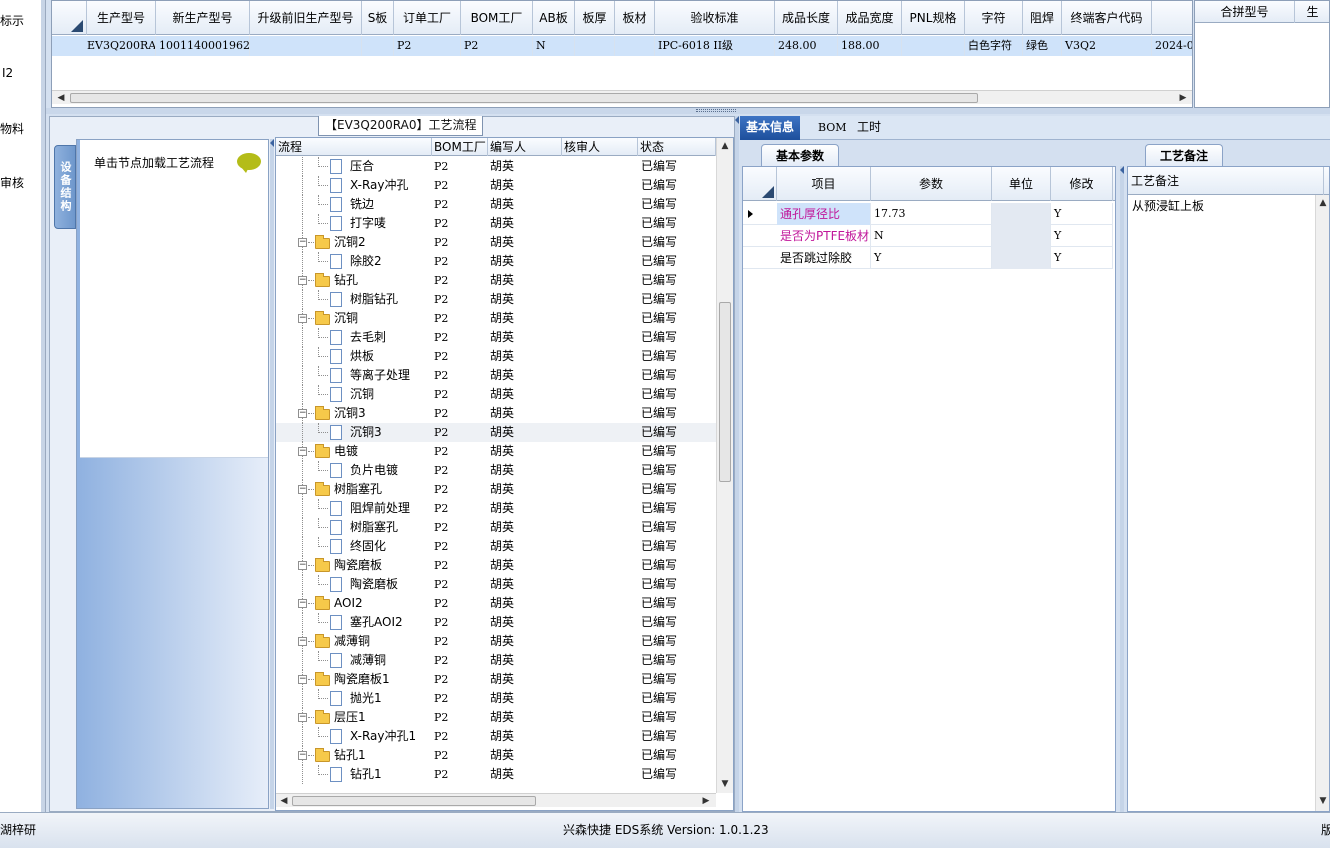  Describe the element at coordinates (12, 128) in the screenshot. I see `nav-item-material: 物料` at that location.